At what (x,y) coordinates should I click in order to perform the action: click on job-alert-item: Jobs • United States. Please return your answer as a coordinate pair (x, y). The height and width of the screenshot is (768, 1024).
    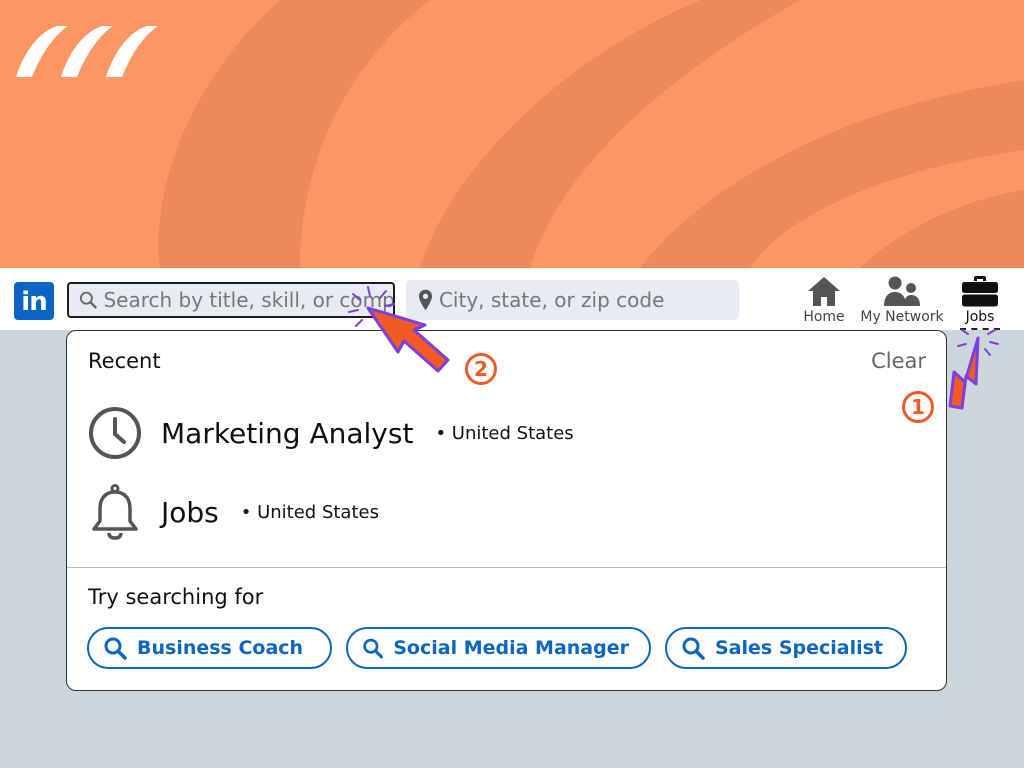
    Looking at the image, I should click on (233, 512).